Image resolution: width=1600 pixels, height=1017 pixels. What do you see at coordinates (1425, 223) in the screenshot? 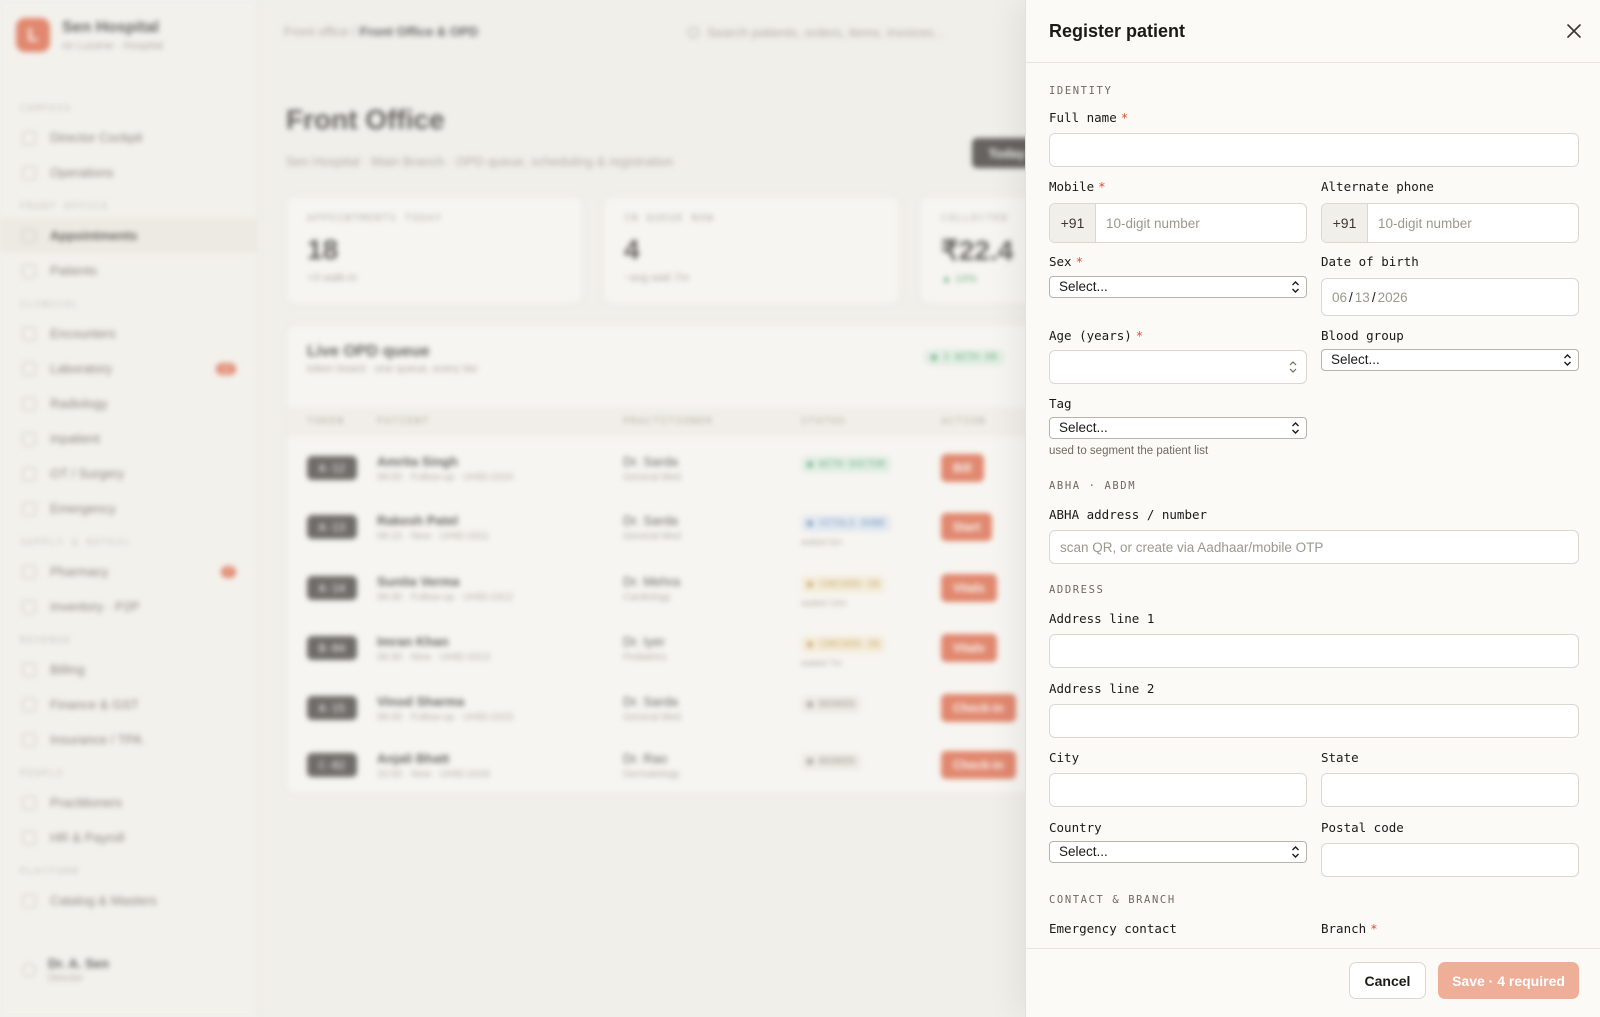
I see `alt-phone-placeholder: 10-digit number` at bounding box center [1425, 223].